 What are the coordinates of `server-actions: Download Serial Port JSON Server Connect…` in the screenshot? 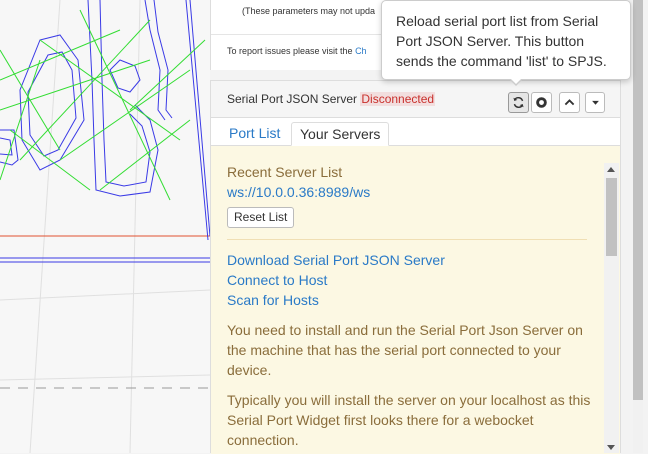 It's located at (409, 280).